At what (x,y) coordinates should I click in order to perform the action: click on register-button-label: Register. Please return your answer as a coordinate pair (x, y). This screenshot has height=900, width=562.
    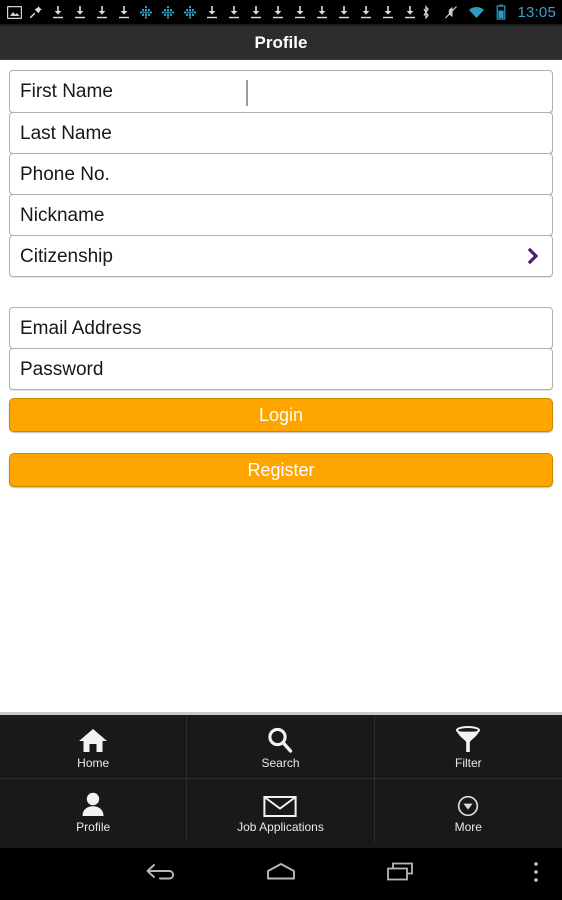
    Looking at the image, I should click on (281, 469).